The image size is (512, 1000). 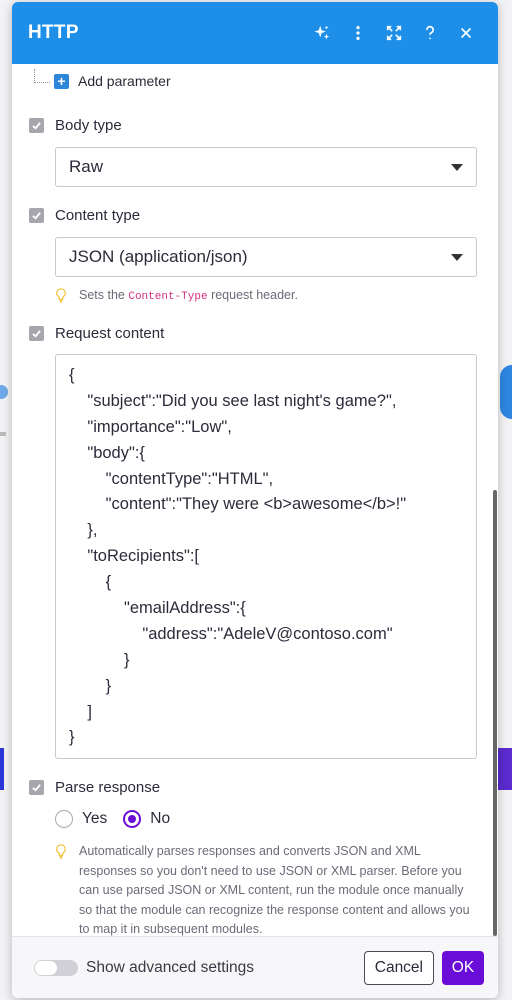 What do you see at coordinates (158, 256) in the screenshot?
I see `content-type-value: JSON (application/json)` at bounding box center [158, 256].